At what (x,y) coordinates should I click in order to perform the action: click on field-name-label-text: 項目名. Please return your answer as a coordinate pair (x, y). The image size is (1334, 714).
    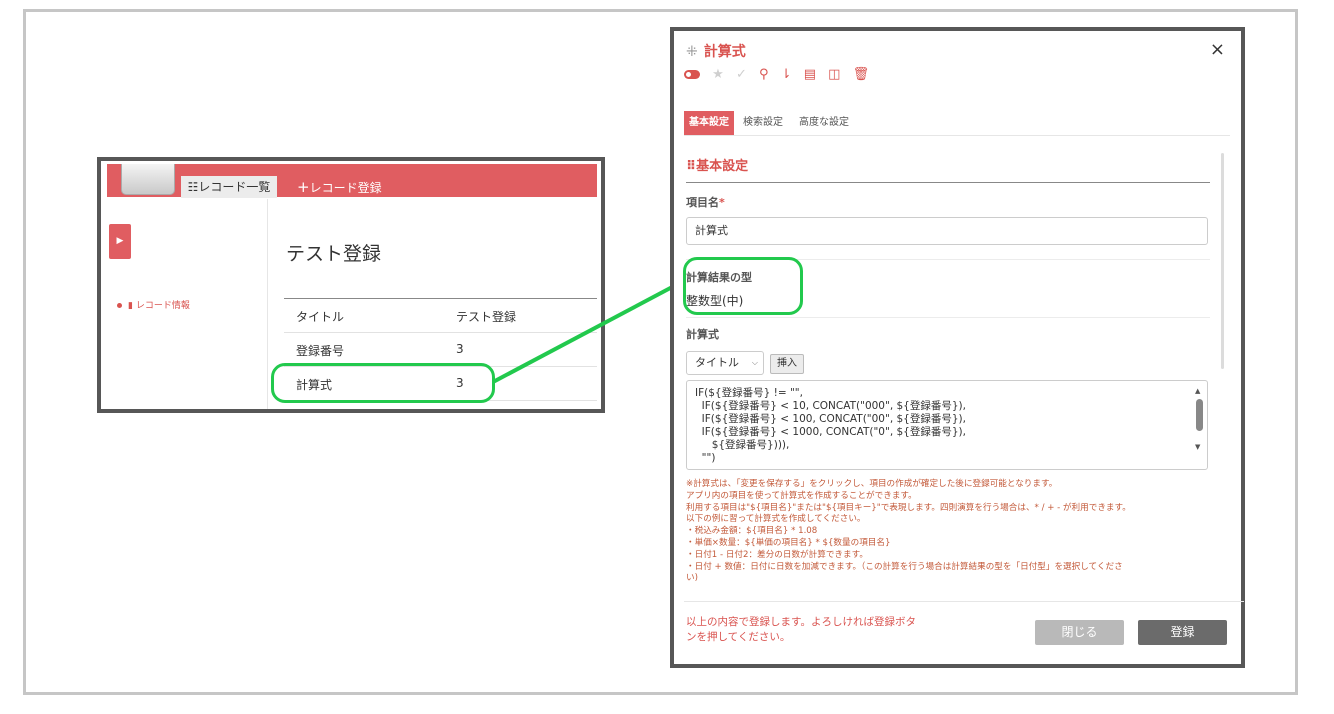
    Looking at the image, I should click on (702, 202).